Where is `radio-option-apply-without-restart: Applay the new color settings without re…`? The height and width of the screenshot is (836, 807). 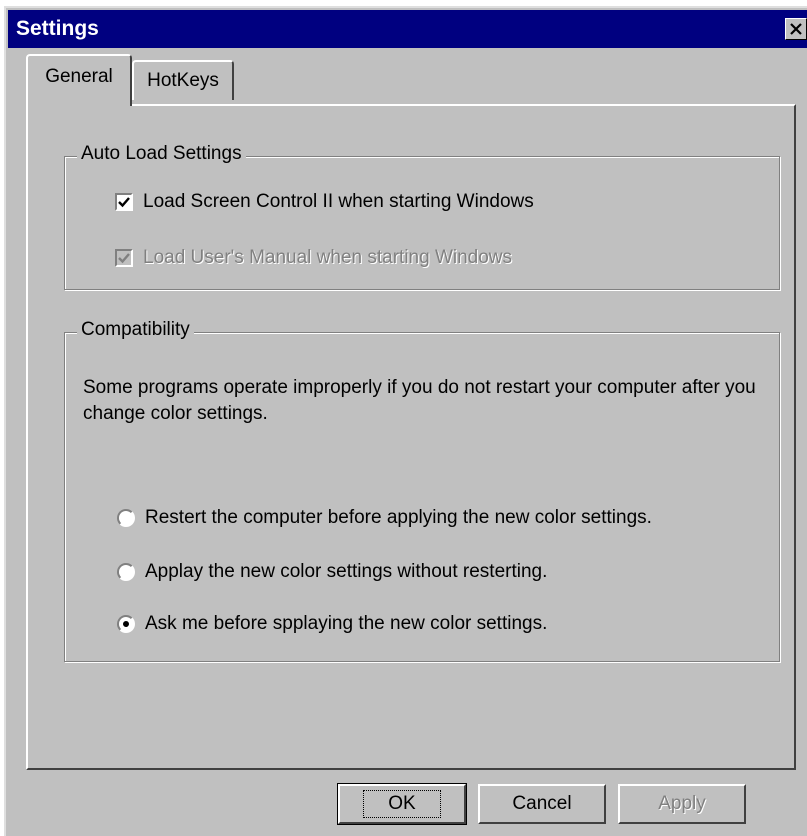
radio-option-apply-without-restart: Applay the new color settings without re… is located at coordinates (332, 572).